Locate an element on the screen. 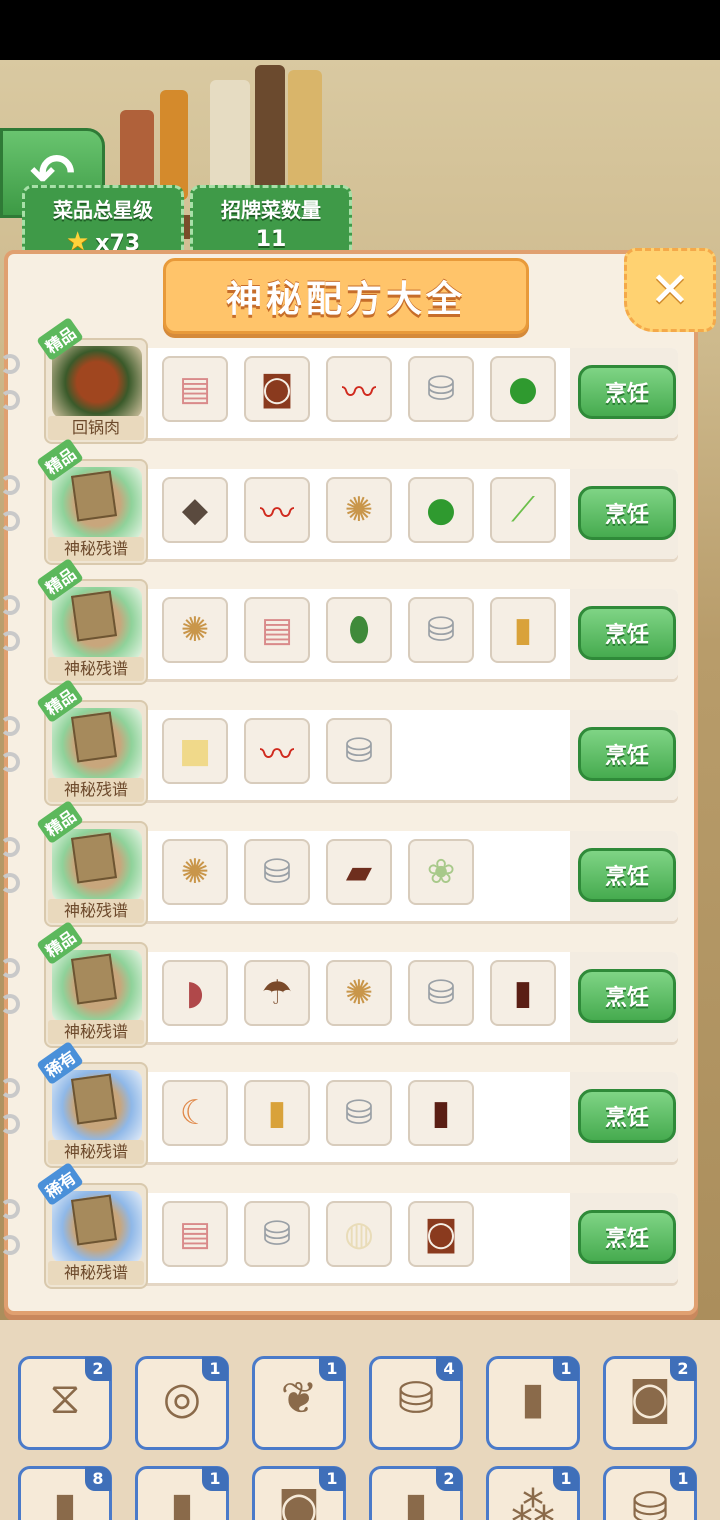 The image size is (720, 1520). tofu-icon: ■ is located at coordinates (195, 751).